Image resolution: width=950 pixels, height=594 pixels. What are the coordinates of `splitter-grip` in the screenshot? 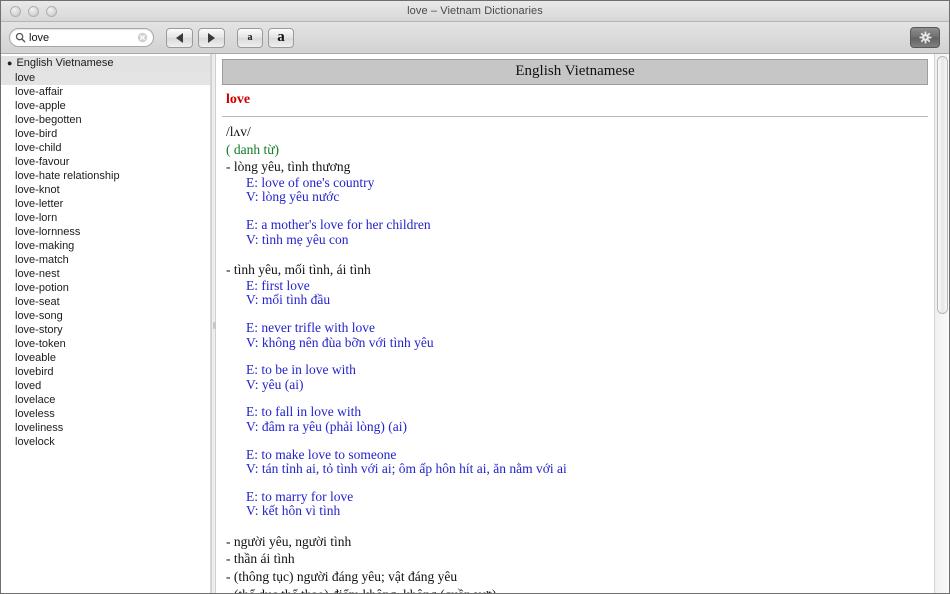 It's located at (214, 325).